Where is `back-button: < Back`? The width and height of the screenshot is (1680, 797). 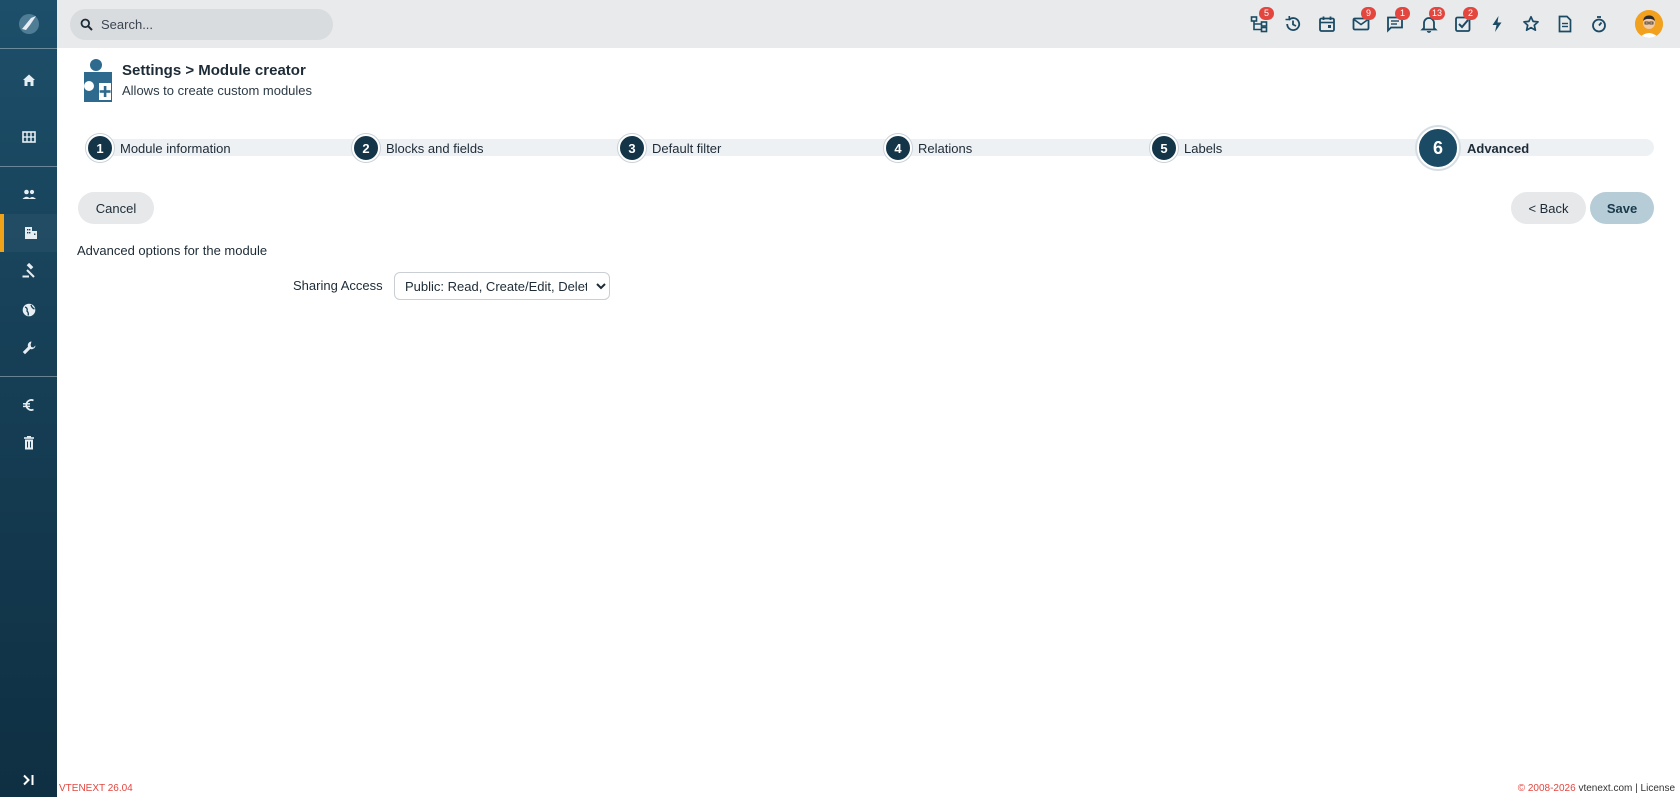
back-button: < Back is located at coordinates (1548, 208).